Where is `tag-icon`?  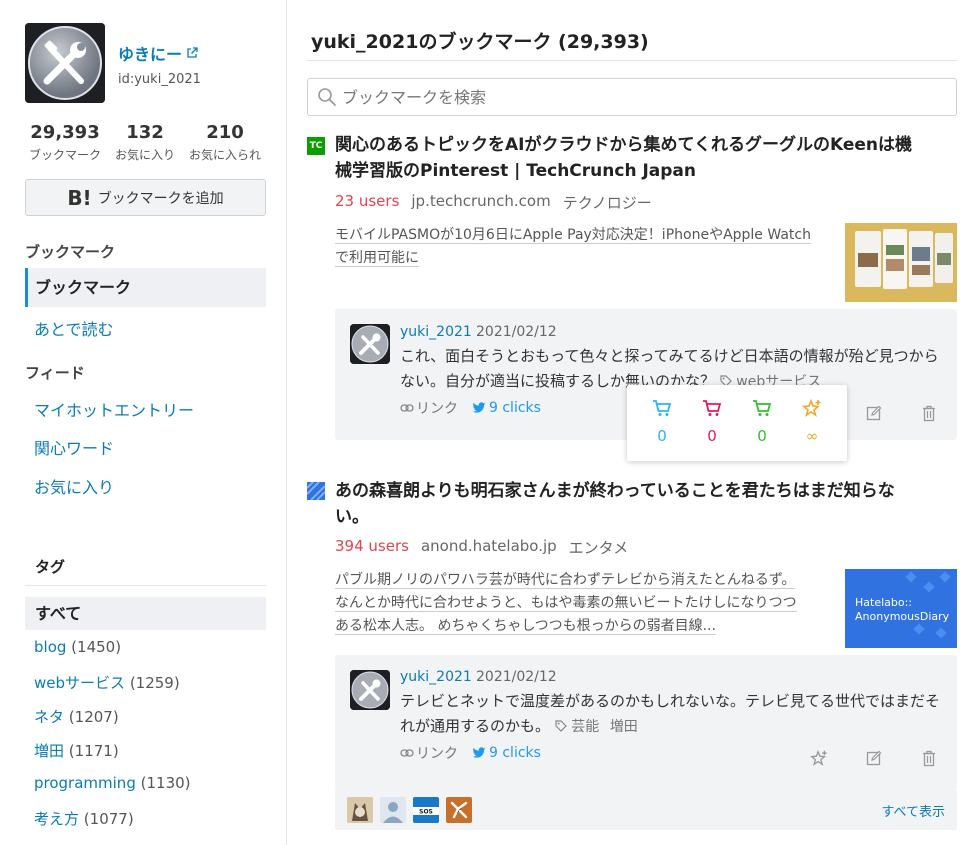
tag-icon is located at coordinates (561, 726).